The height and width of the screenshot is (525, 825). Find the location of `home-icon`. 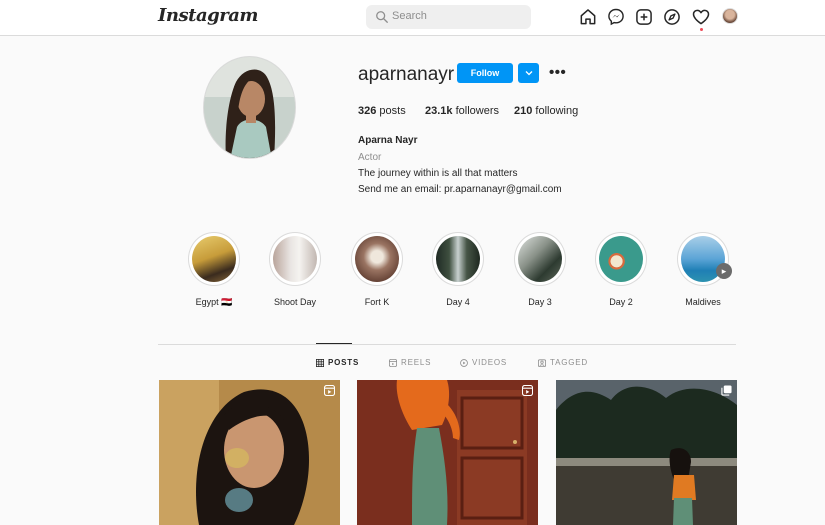

home-icon is located at coordinates (588, 17).